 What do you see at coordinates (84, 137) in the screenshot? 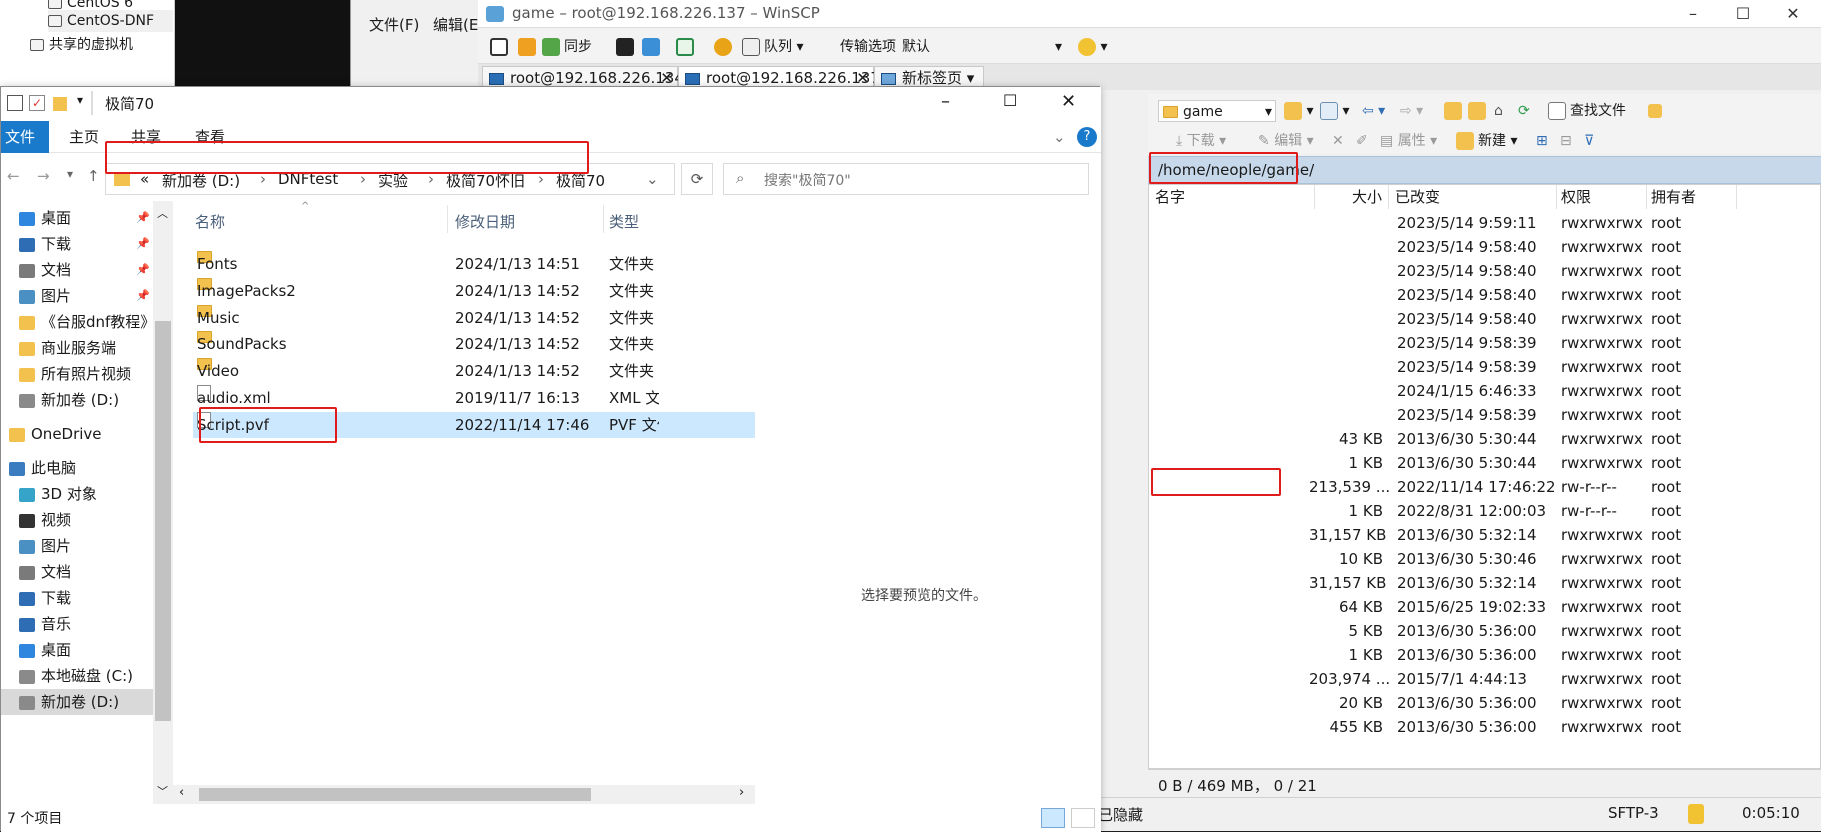
I see `ribbon-home-tab: 主页` at bounding box center [84, 137].